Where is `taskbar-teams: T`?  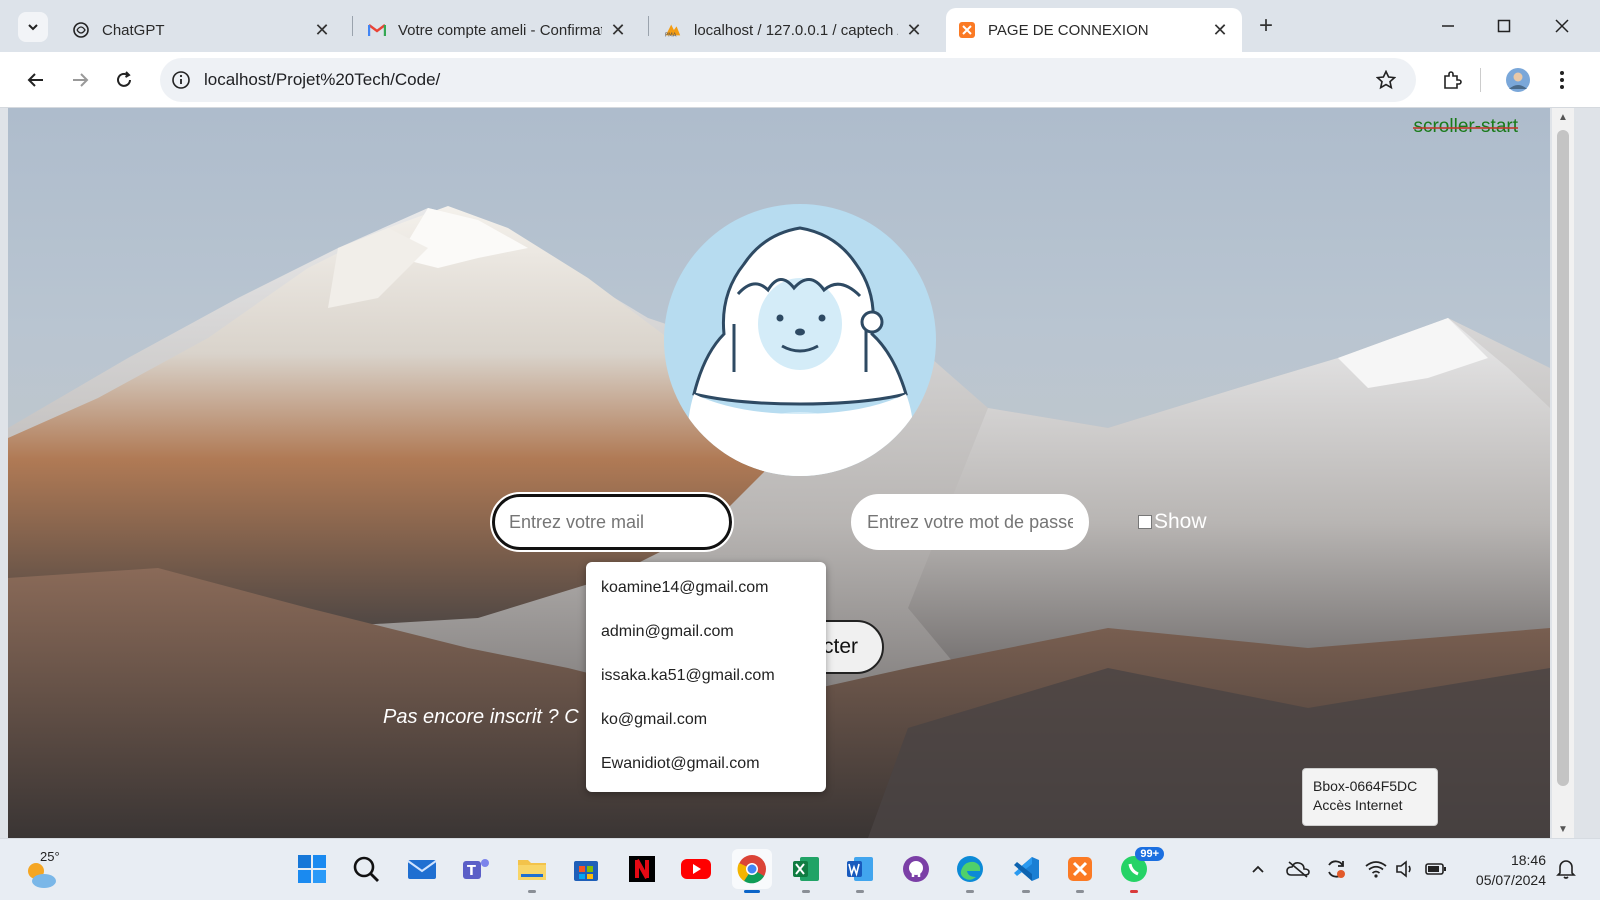
taskbar-teams: T is located at coordinates (476, 869).